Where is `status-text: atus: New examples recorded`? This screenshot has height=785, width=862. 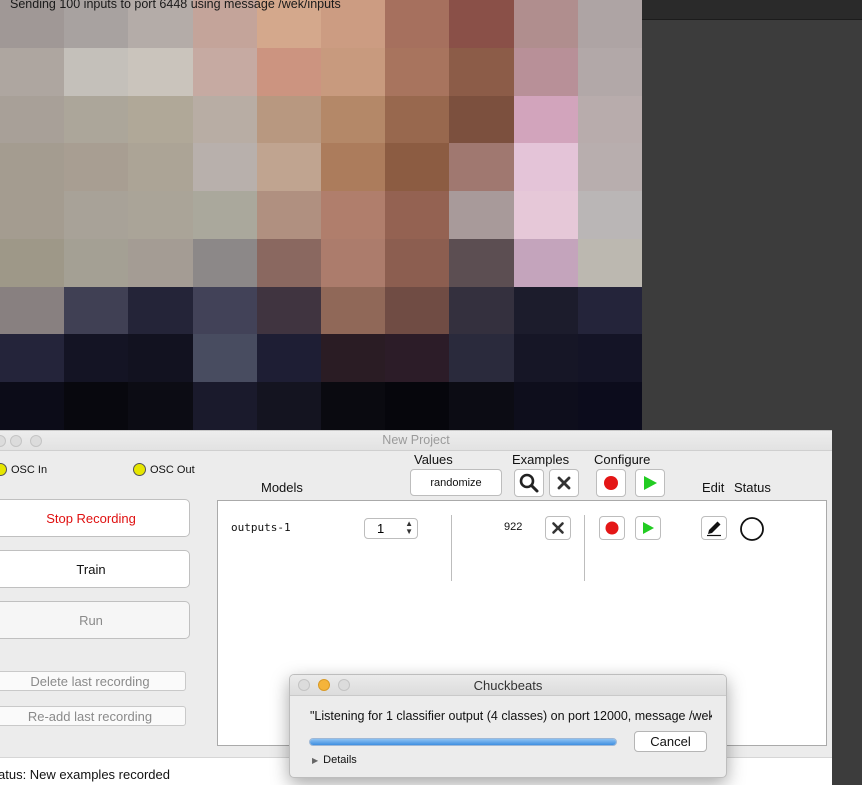 status-text: atus: New examples recorded is located at coordinates (85, 774).